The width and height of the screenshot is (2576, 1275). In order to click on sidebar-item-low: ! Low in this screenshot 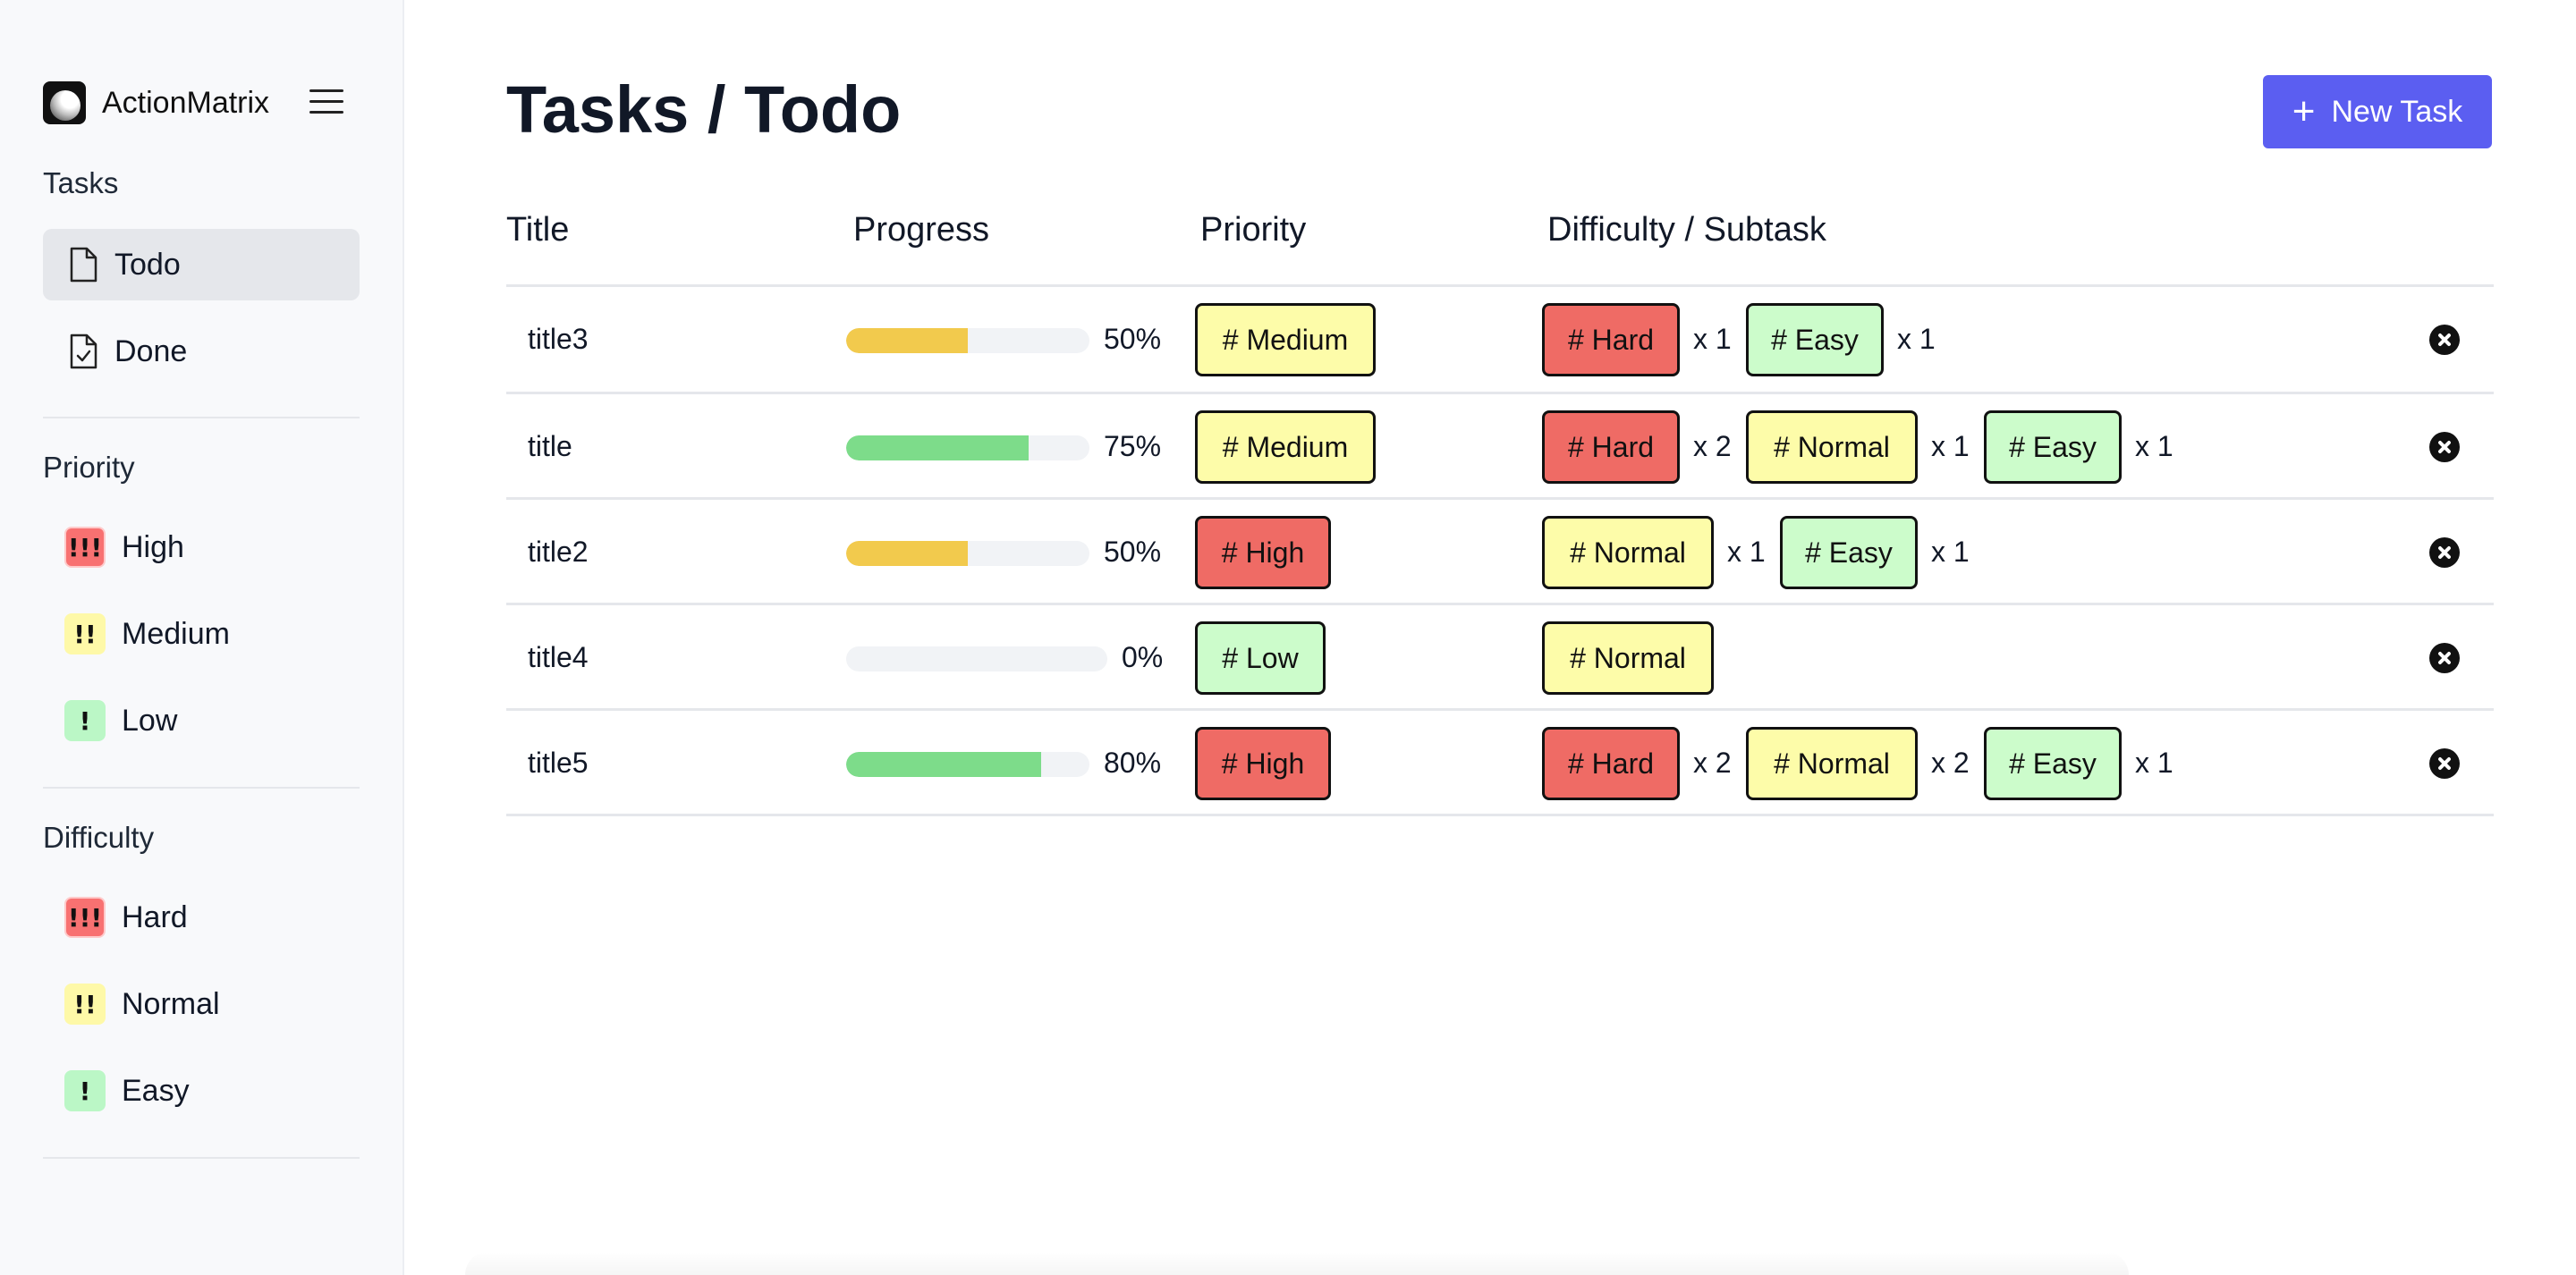, I will do `click(201, 720)`.